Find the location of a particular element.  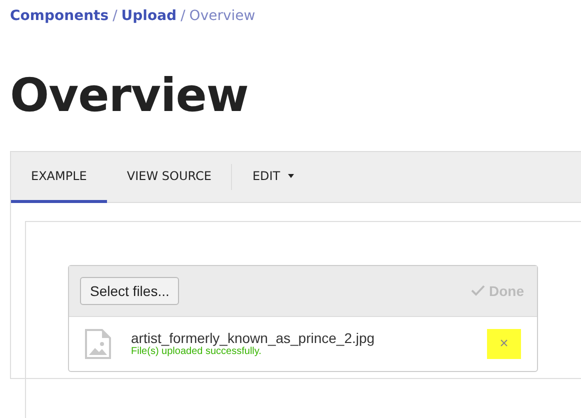

breadcrumb-current: Overview is located at coordinates (222, 16).